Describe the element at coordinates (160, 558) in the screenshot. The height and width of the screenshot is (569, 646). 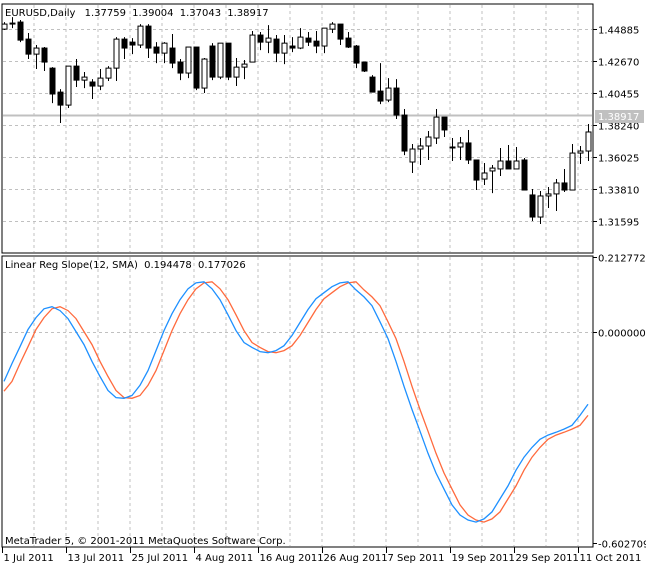
I see `time-tick-label: 25 Jul 2011` at that location.